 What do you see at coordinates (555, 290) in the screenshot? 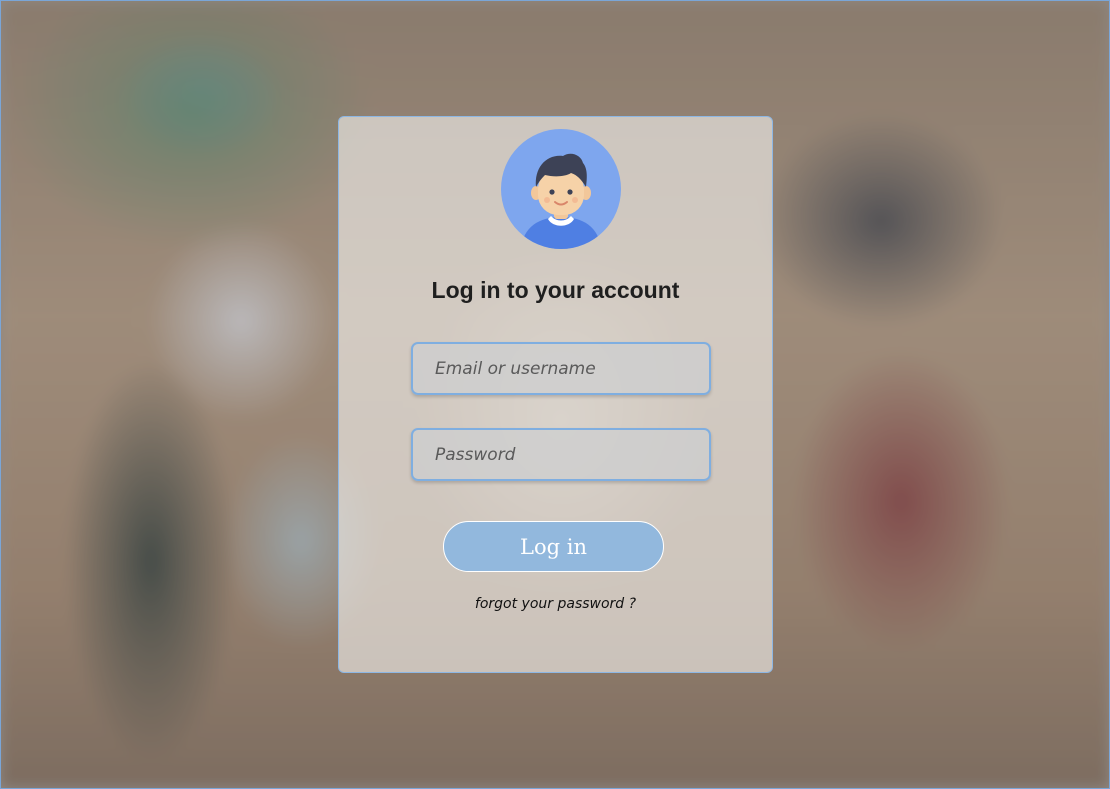
I see `page-title: Log in to your account` at bounding box center [555, 290].